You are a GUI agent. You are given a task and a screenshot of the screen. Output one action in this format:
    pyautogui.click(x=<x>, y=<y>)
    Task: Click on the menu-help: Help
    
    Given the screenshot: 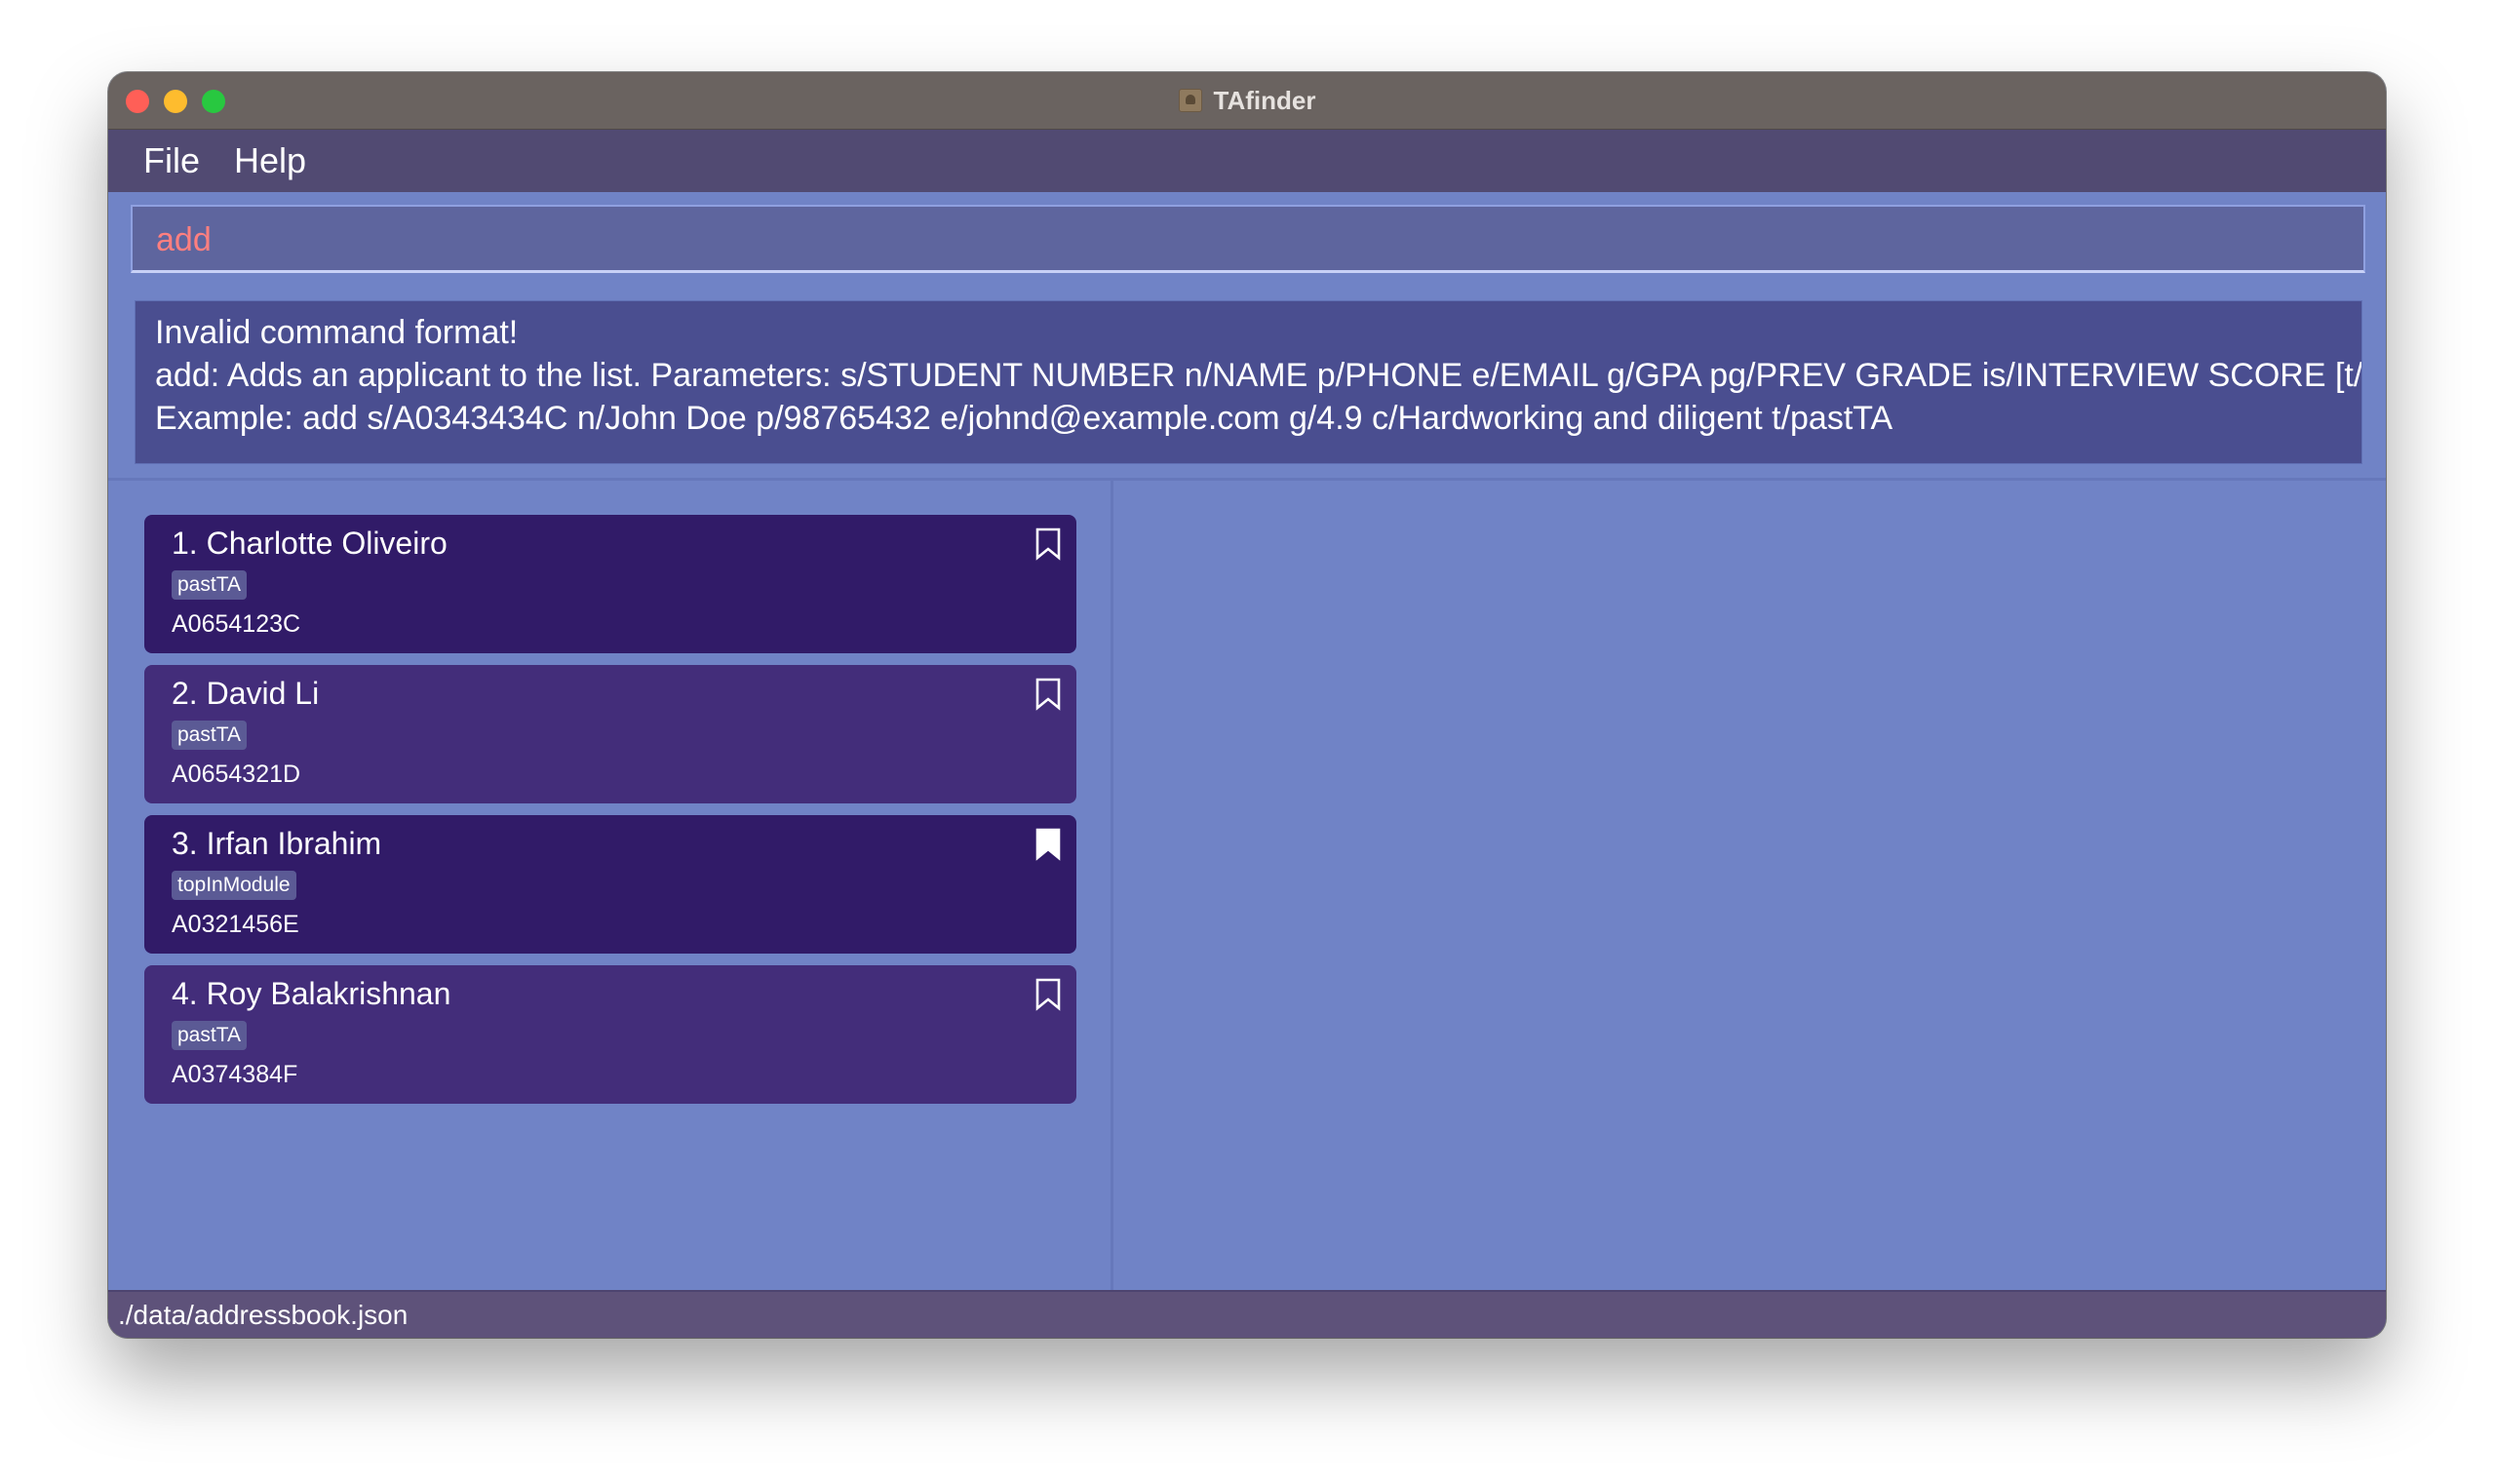 What is the action you would take?
    pyautogui.click(x=270, y=160)
    